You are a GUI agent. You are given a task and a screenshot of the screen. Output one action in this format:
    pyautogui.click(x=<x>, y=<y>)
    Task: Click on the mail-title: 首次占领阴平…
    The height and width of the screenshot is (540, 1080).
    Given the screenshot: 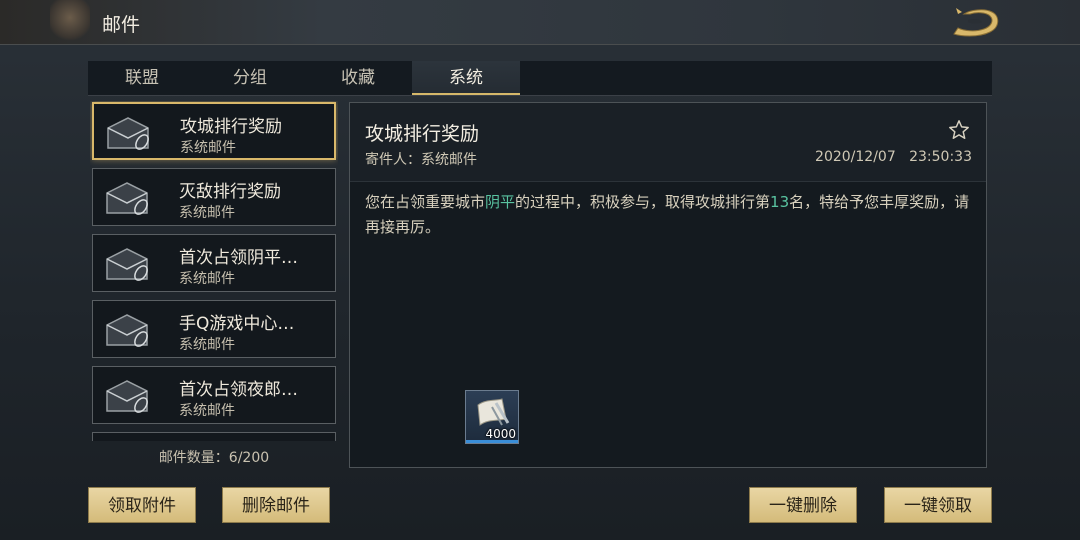 What is the action you would take?
    pyautogui.click(x=238, y=258)
    